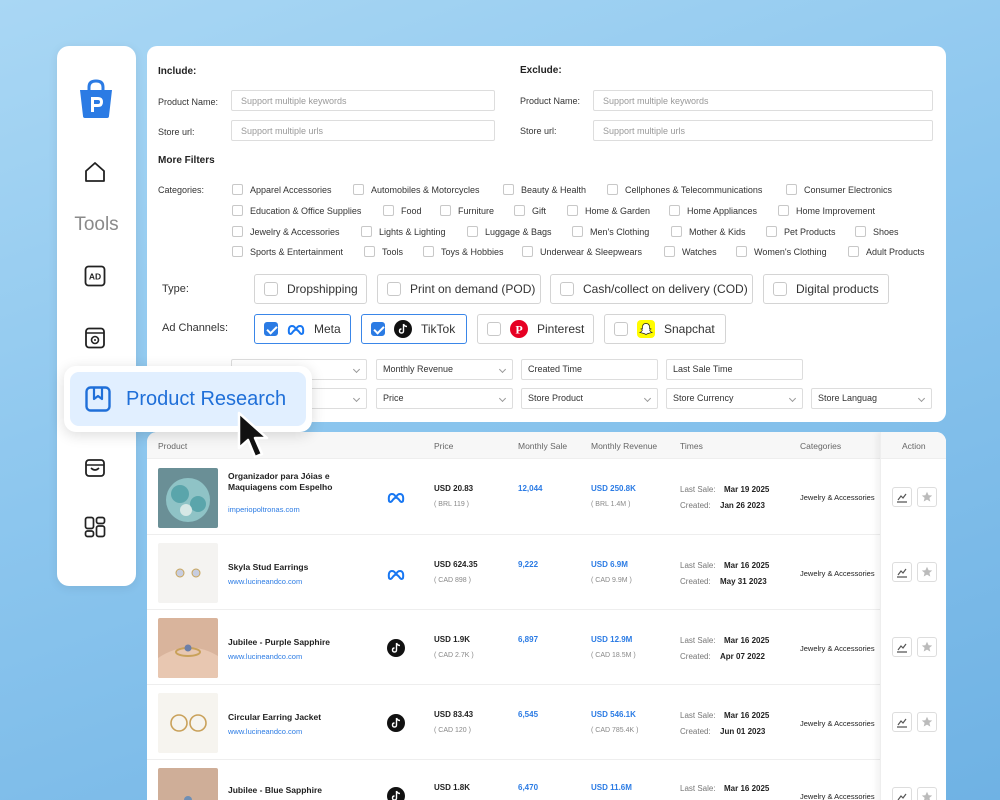  Describe the element at coordinates (610, 231) in the screenshot. I see `category-checkbox: Men's Clothing` at that location.